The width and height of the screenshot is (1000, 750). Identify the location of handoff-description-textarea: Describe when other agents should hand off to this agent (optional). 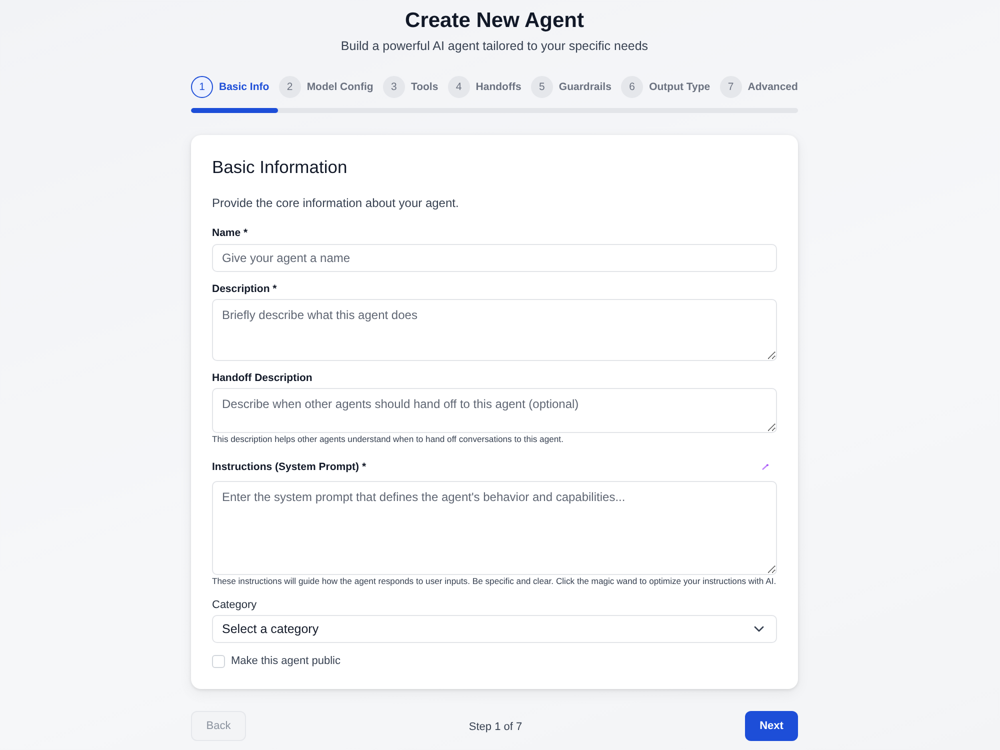
(494, 410).